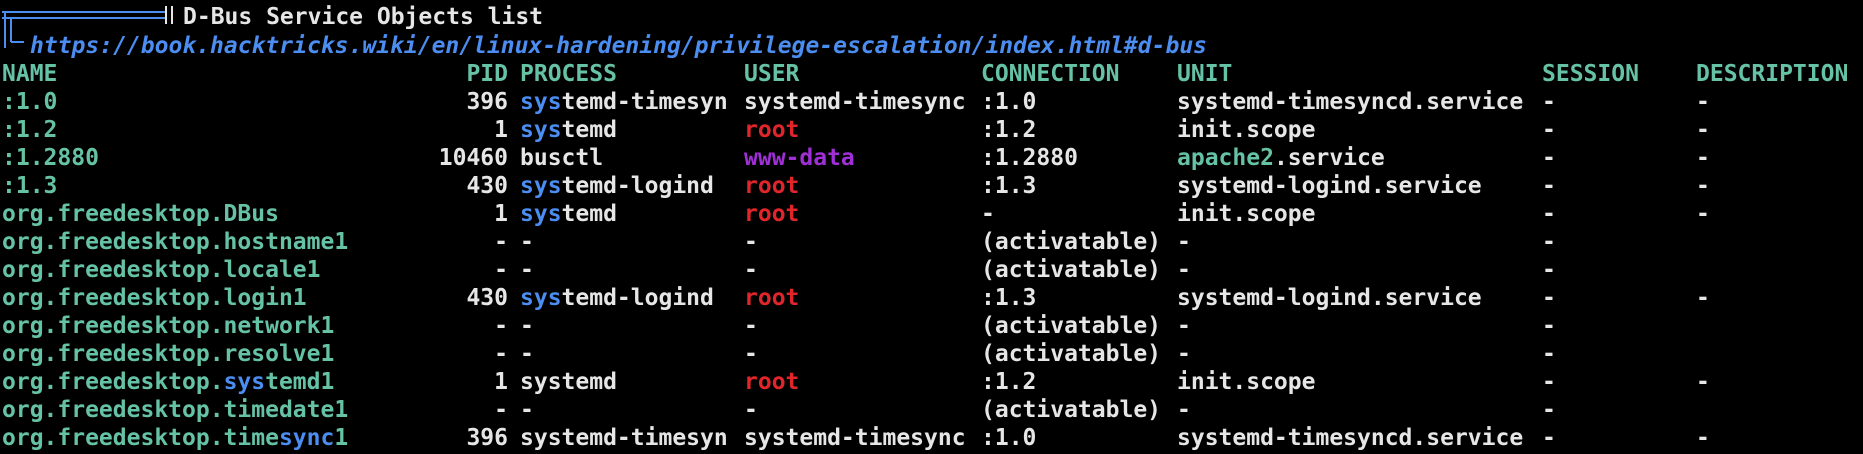 This screenshot has height=454, width=1863. Describe the element at coordinates (644, 102) in the screenshot. I see `process-segment: temd-timesyn` at that location.